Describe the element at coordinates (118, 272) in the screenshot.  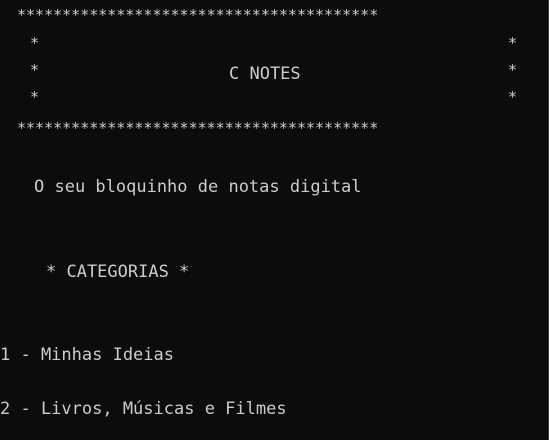
I see `categories-heading: * CATEGORIAS *` at that location.